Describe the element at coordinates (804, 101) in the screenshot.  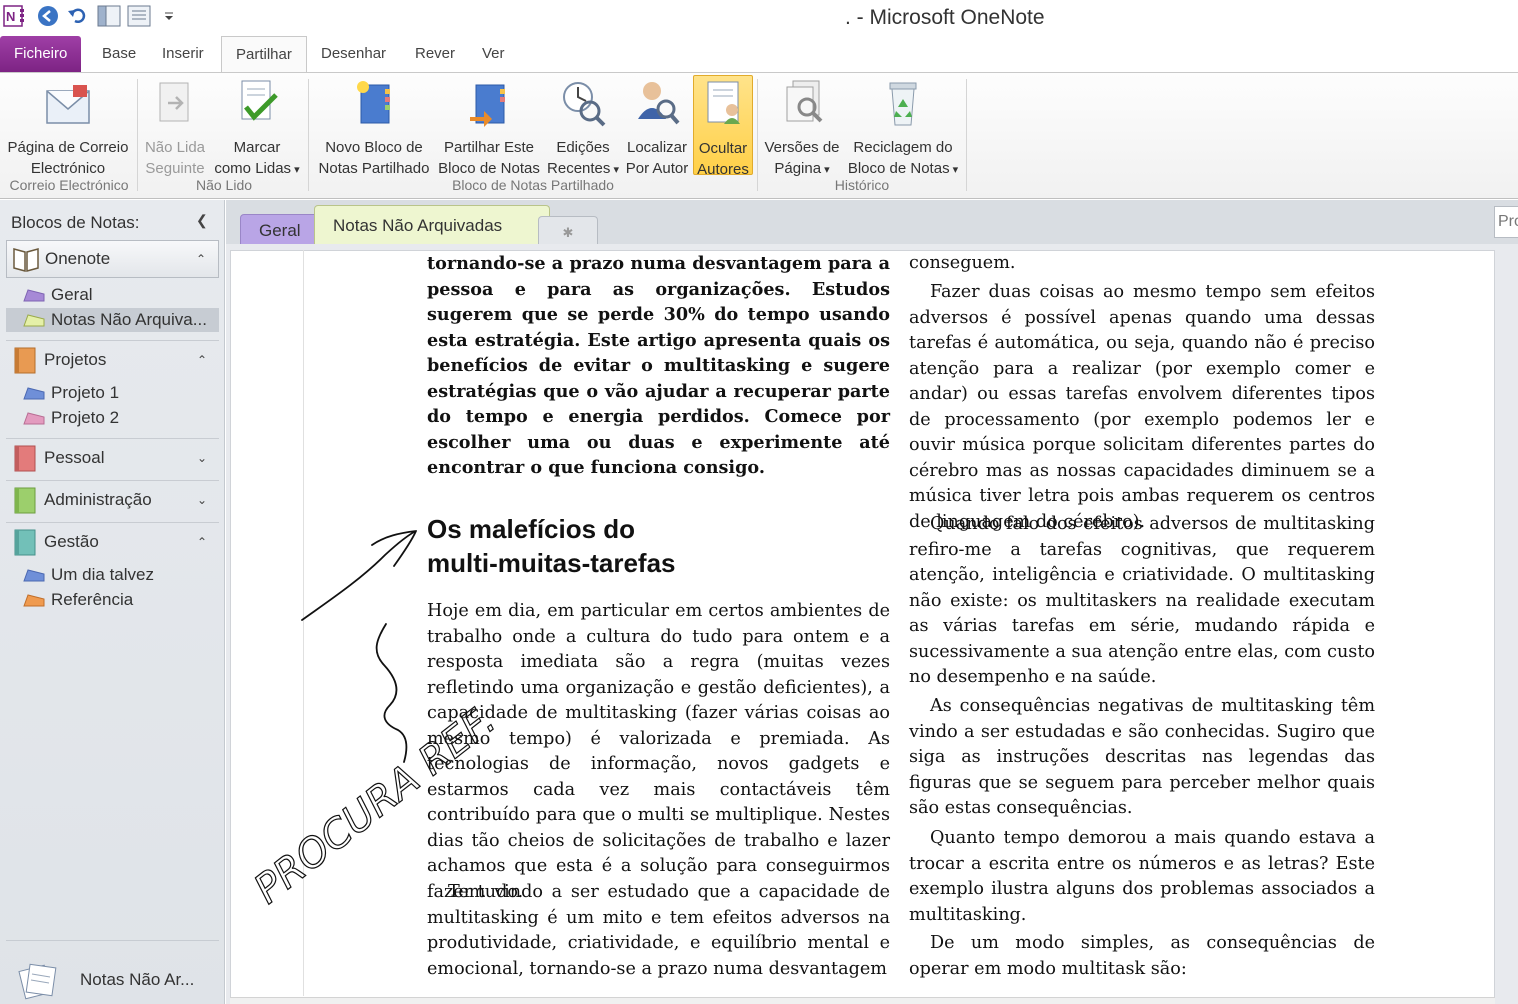
I see `page-versions-icon` at that location.